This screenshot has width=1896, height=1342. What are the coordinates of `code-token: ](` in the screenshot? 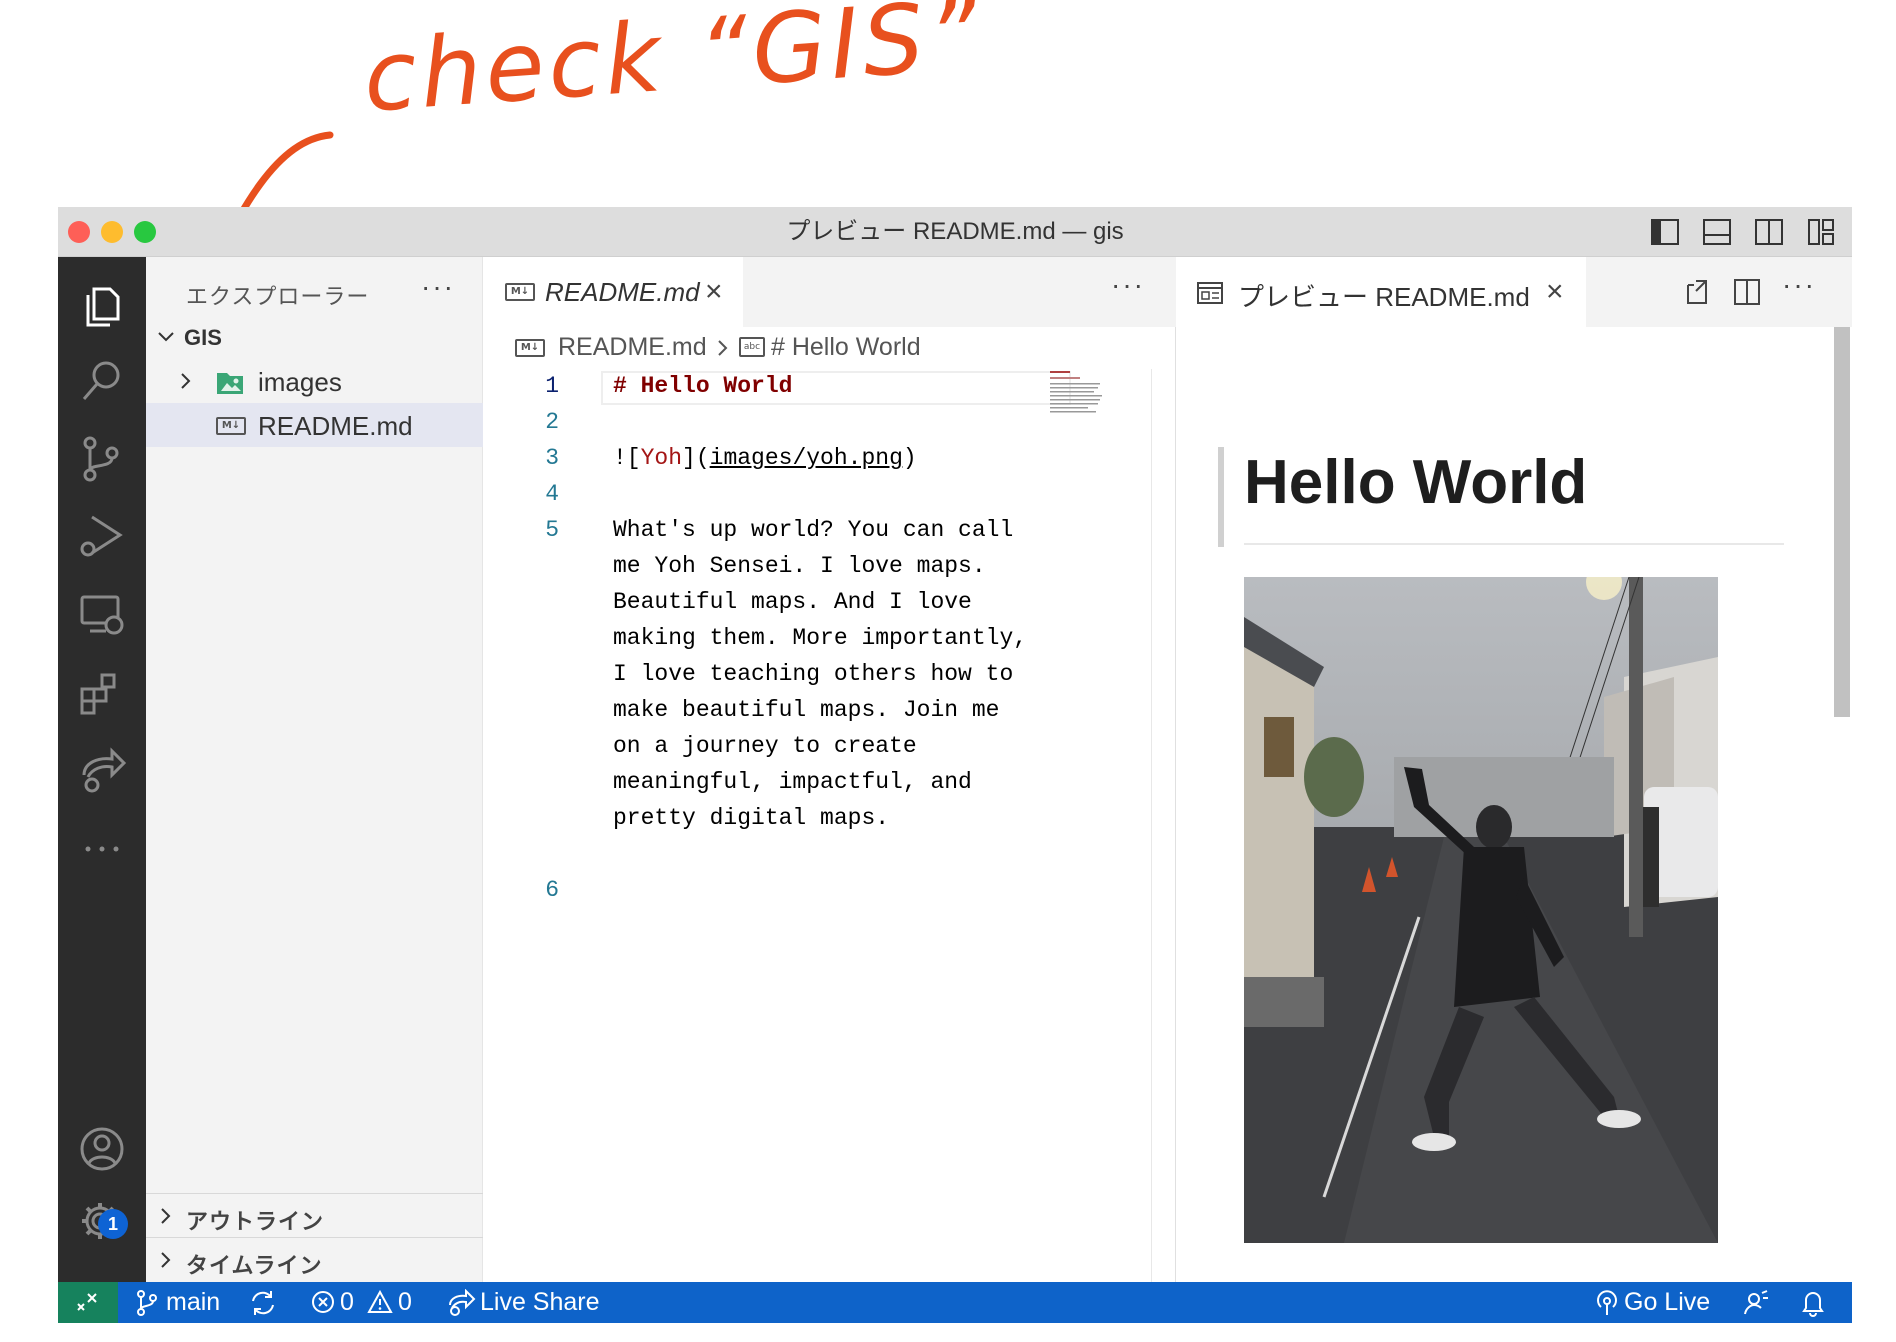 It's located at (696, 458).